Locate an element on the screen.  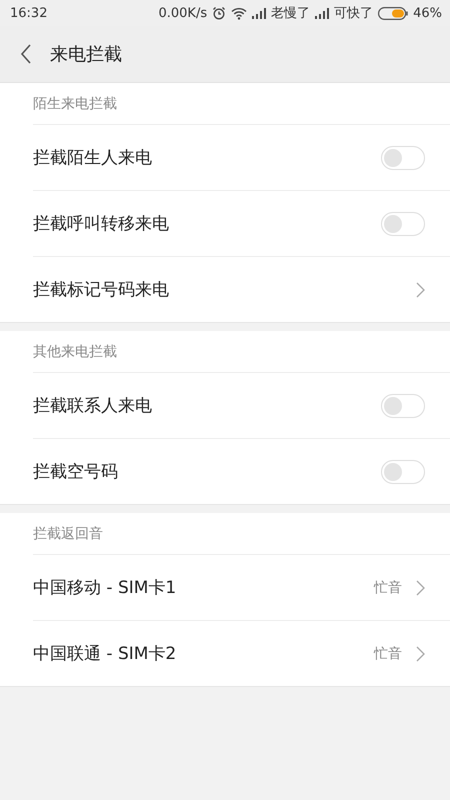
alarm-icon is located at coordinates (219, 13).